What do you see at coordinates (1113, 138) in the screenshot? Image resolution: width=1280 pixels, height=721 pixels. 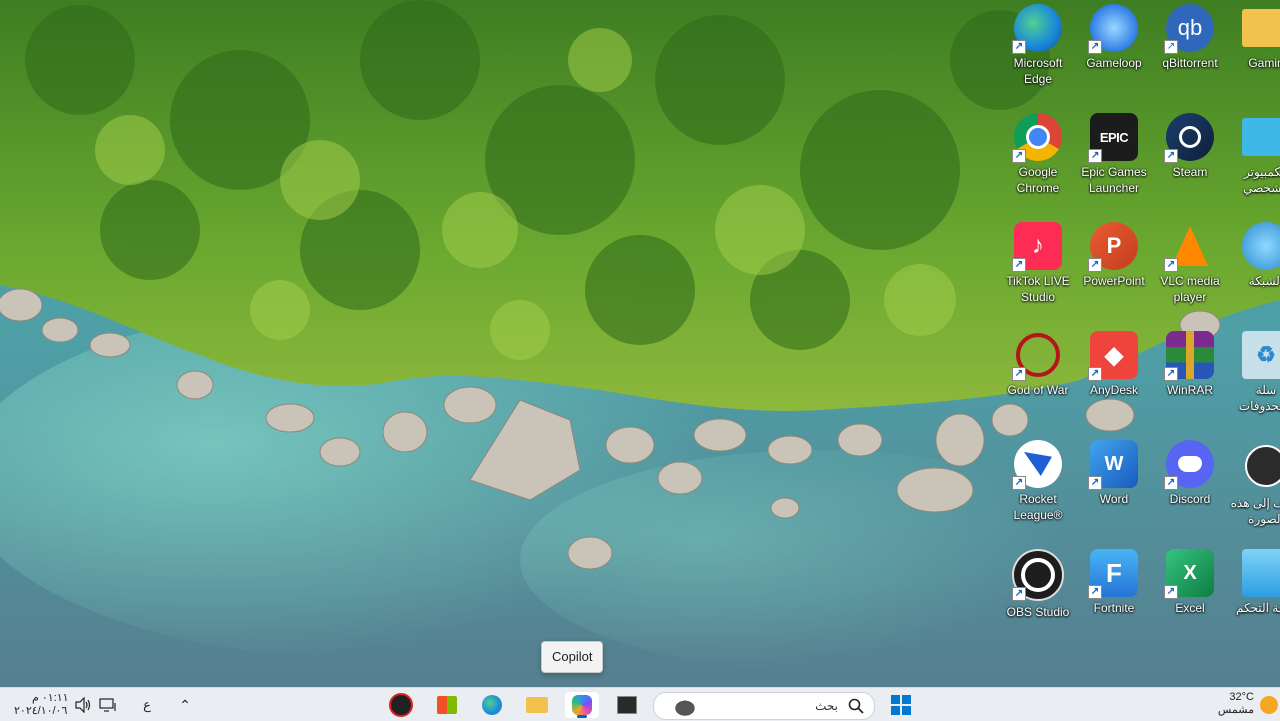 I see `epic-games-icon: EPIC ↗` at bounding box center [1113, 138].